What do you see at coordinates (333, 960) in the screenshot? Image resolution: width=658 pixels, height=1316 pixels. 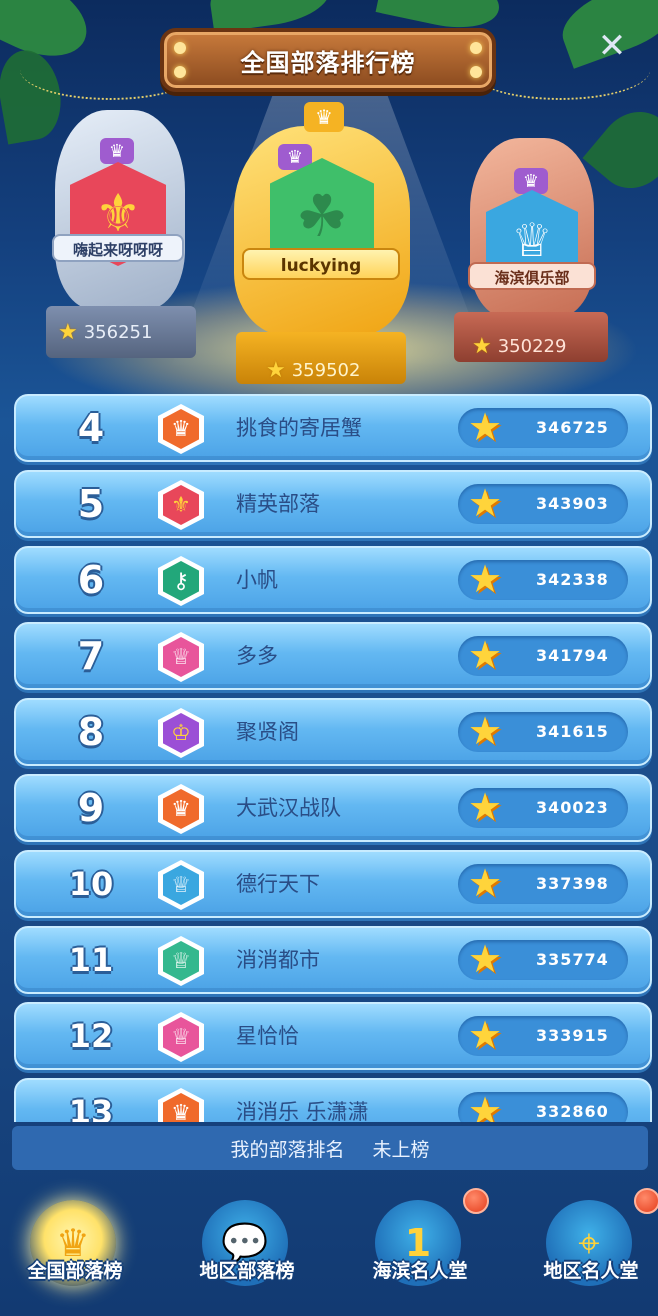 I see `ranking-row: 11 ♕ 消消都市 ★ 335774` at bounding box center [333, 960].